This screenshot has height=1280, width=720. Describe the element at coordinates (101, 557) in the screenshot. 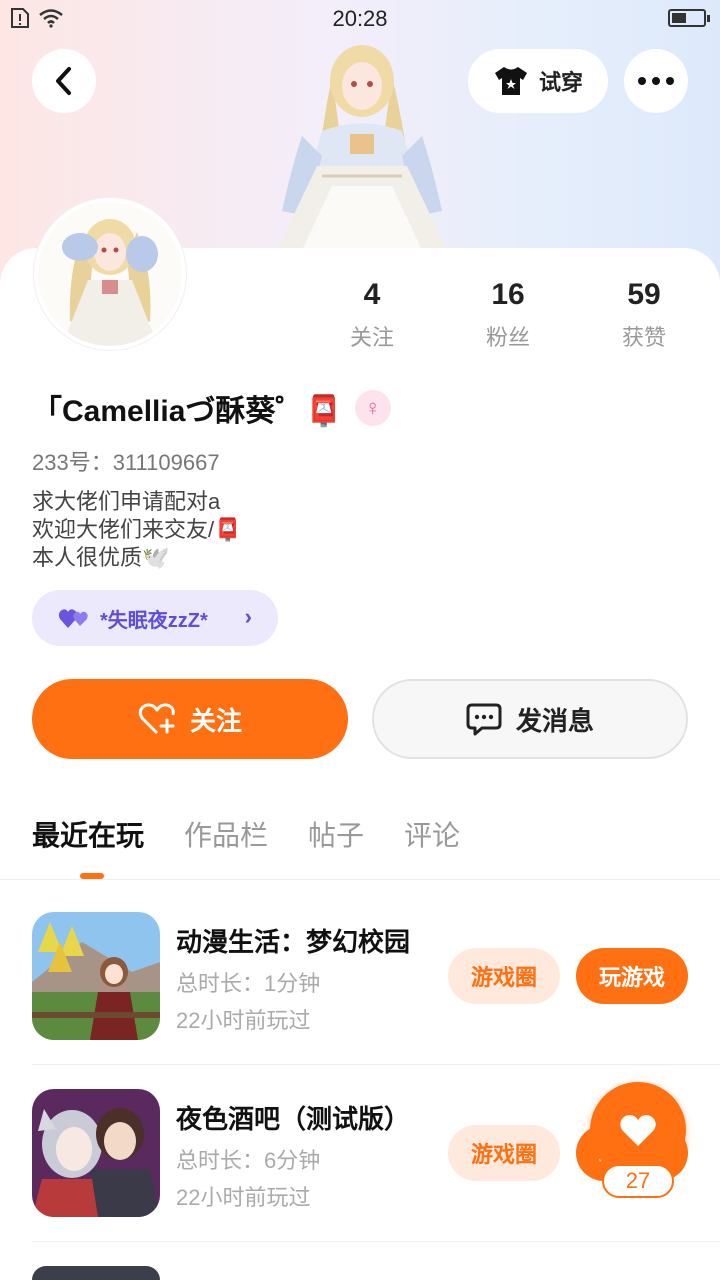

I see `bio-line: 本人很优质🕊️` at that location.